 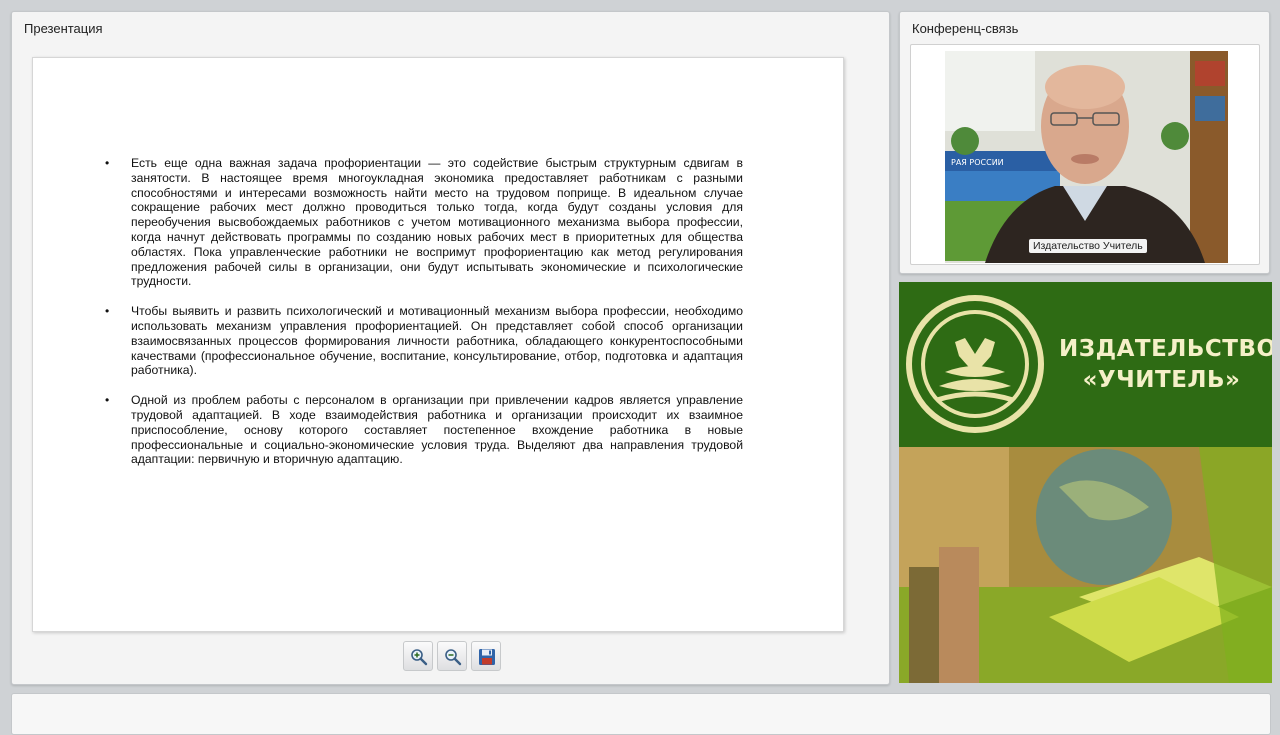 I want to click on zoom-in-icon, so click(x=419, y=657).